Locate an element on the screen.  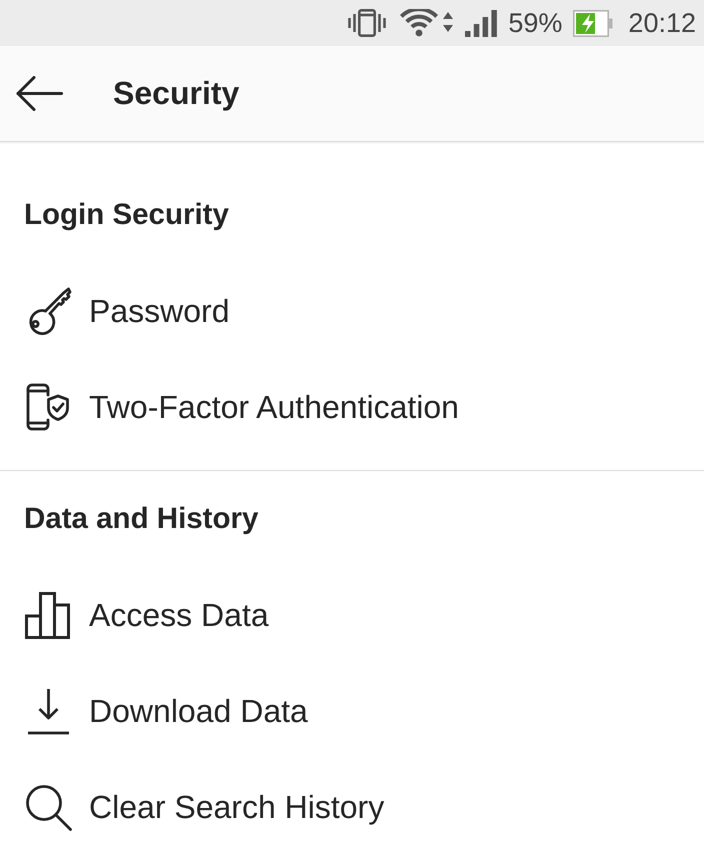
menu-item: Download Data is located at coordinates (352, 711).